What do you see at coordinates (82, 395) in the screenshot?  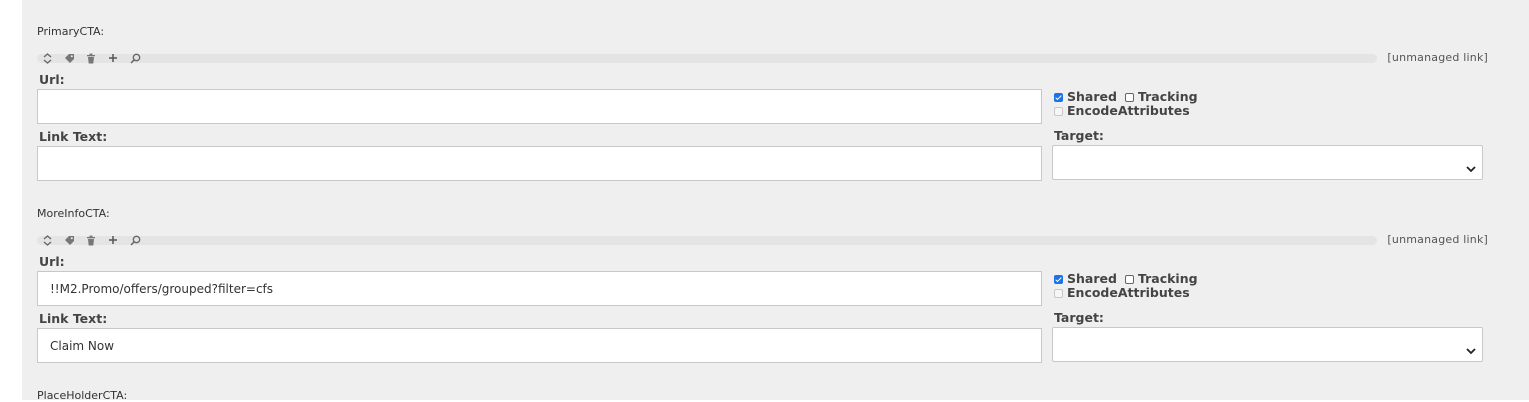 I see `field-title: PlaceHolderCTA:` at bounding box center [82, 395].